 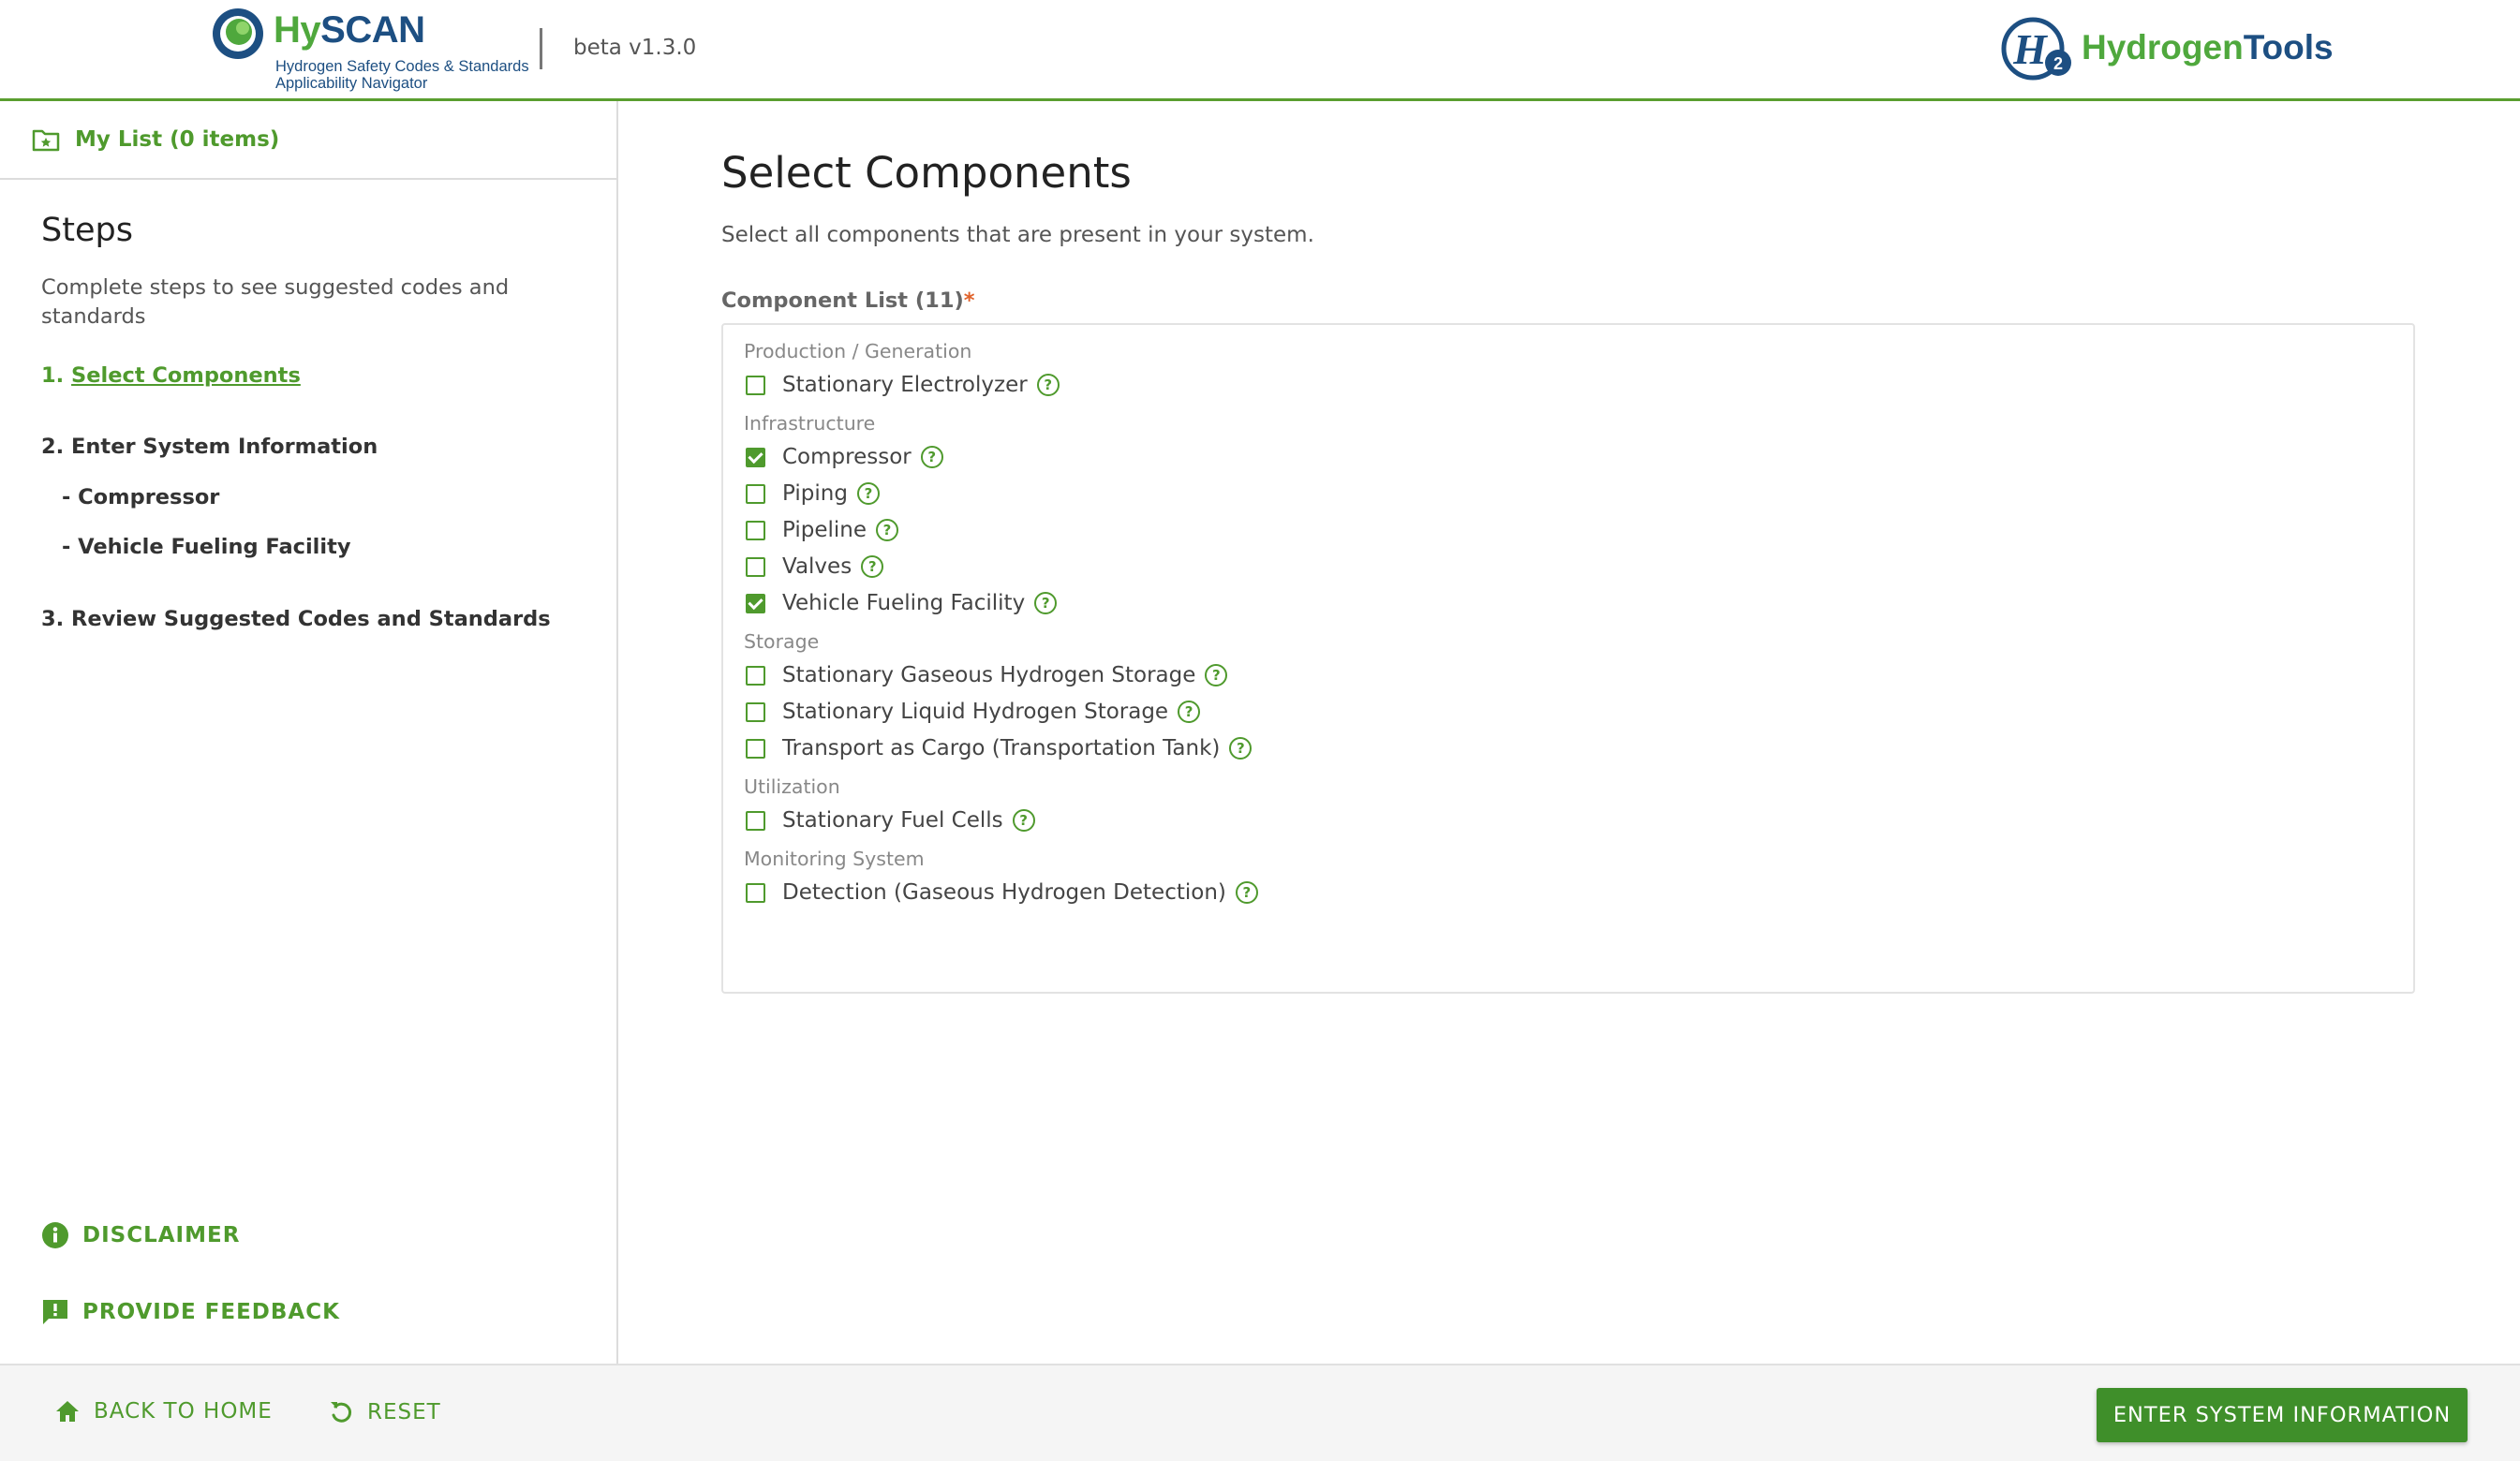 I want to click on component-group-label: Infrastructure, so click(x=810, y=423).